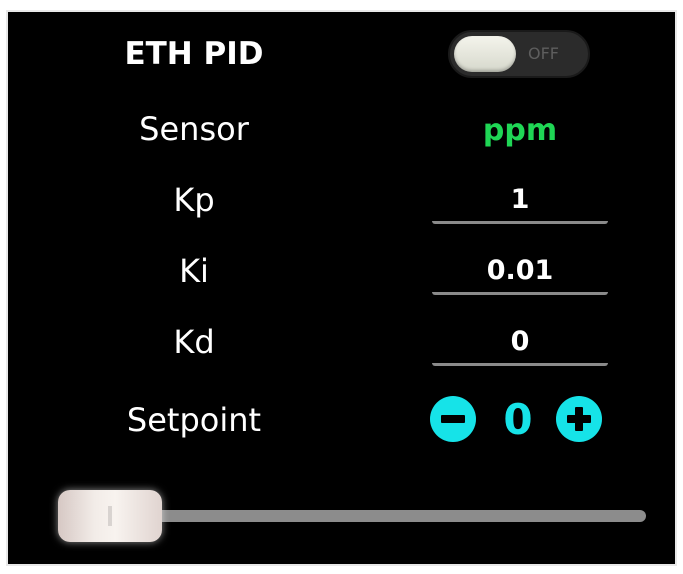 This screenshot has width=683, height=574. I want to click on kp-value: 1, so click(520, 199).